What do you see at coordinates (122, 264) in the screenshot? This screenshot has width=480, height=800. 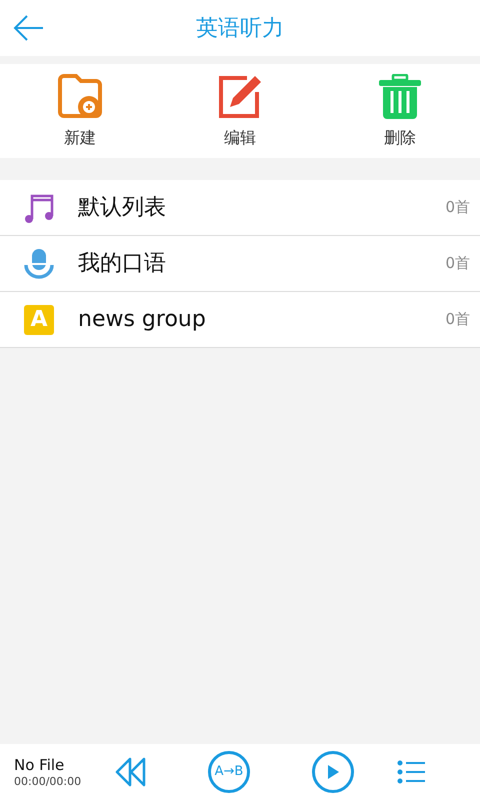 I see `playlist-name: 我的口语` at bounding box center [122, 264].